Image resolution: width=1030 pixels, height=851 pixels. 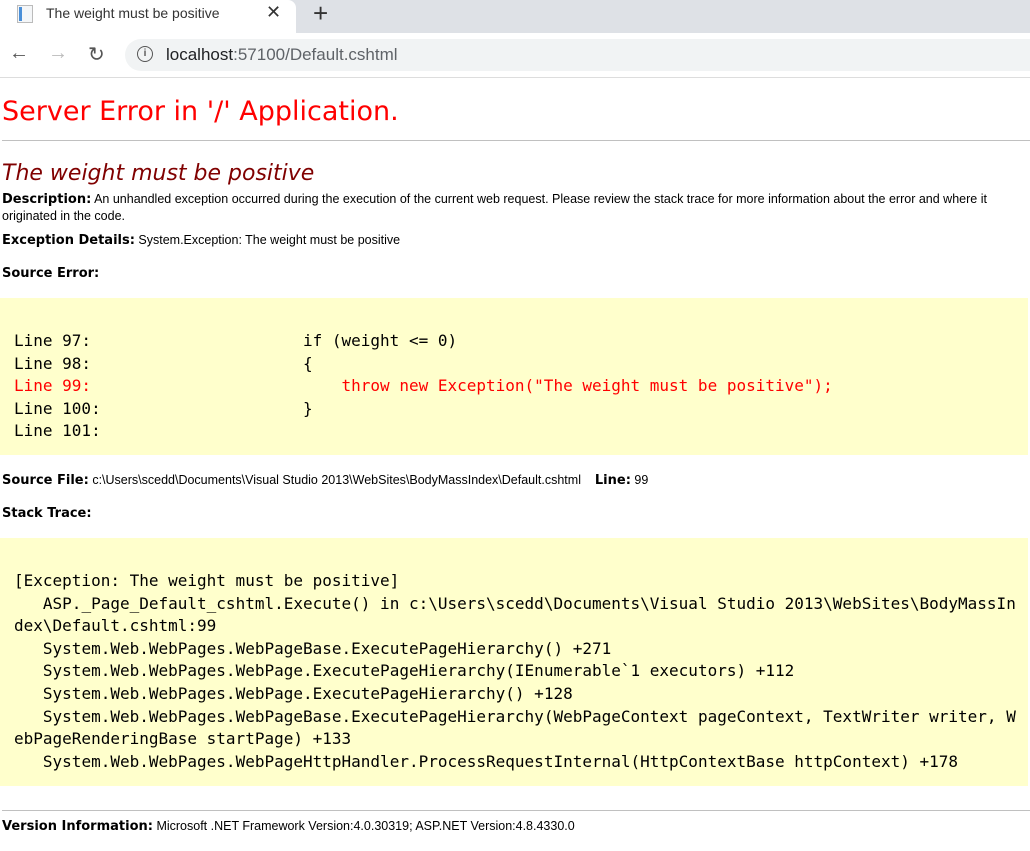 What do you see at coordinates (320, 14) in the screenshot?
I see `new-tab-button: +` at bounding box center [320, 14].